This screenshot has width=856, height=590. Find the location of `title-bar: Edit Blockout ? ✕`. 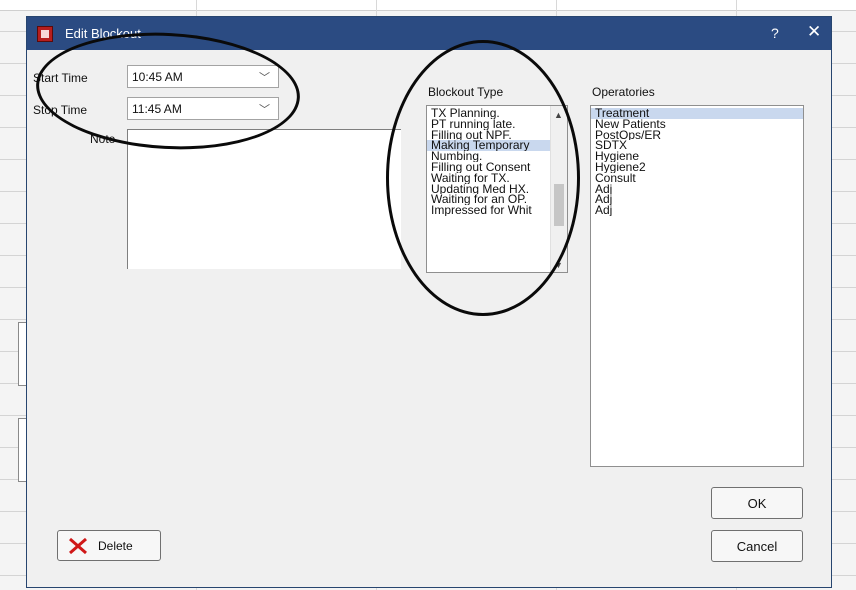

title-bar: Edit Blockout ? ✕ is located at coordinates (429, 33).